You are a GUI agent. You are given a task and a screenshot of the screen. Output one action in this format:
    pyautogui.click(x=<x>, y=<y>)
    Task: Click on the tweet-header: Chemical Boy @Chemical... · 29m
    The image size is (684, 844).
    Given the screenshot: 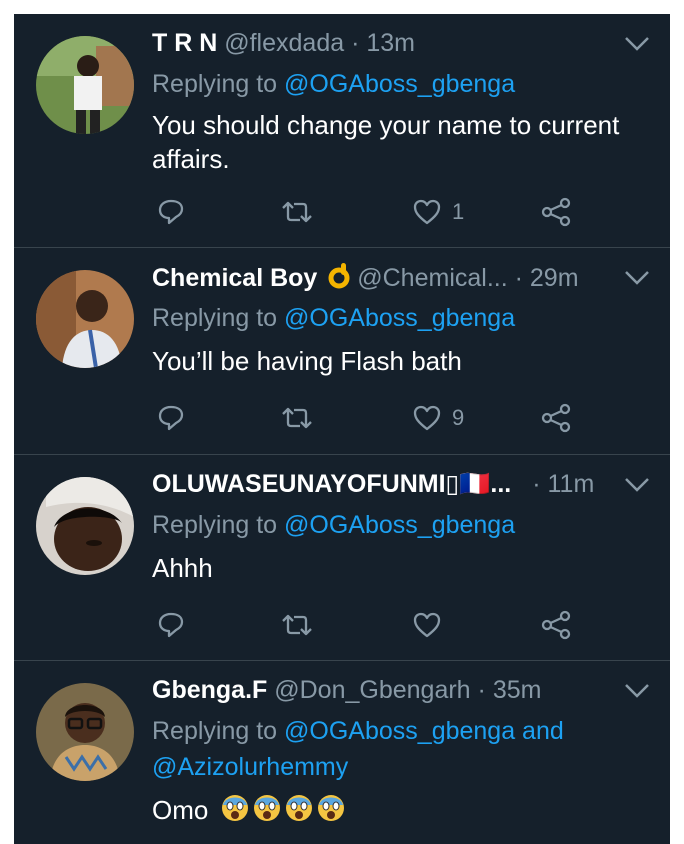 What is the action you would take?
    pyautogui.click(x=365, y=277)
    